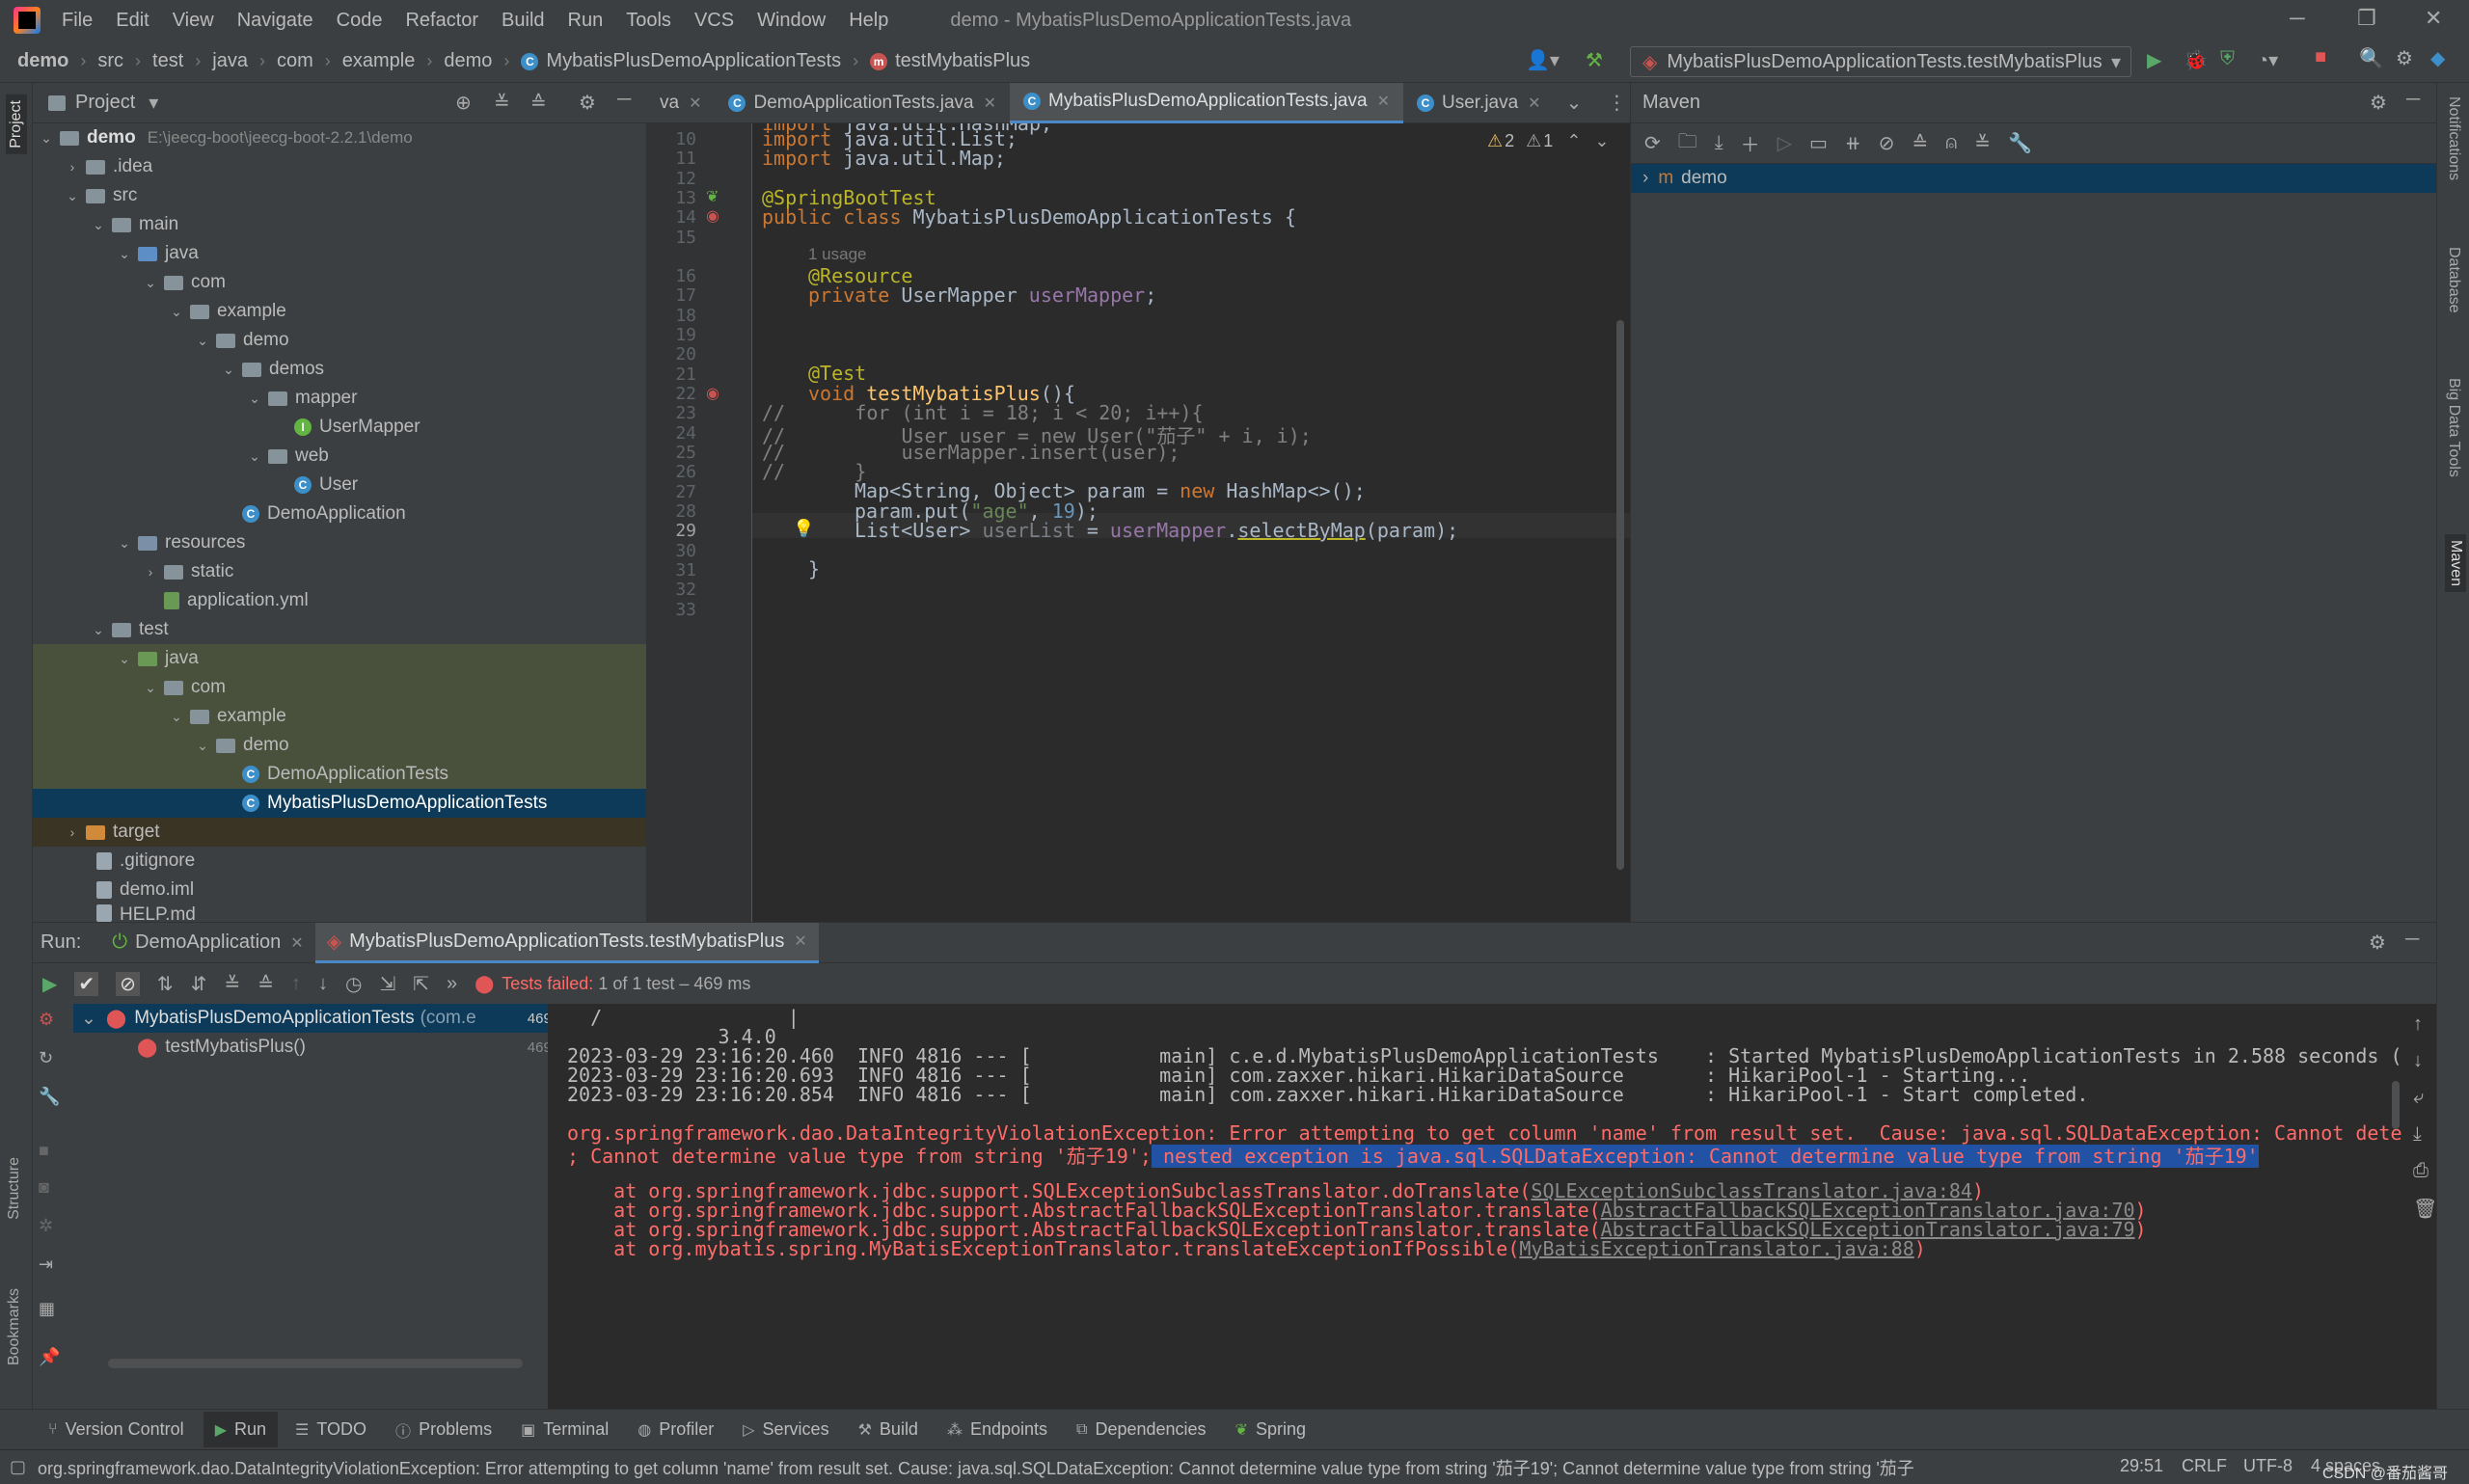 This screenshot has width=2469, height=1484. Describe the element at coordinates (869, 21) in the screenshot. I see `menu-help: Help` at that location.